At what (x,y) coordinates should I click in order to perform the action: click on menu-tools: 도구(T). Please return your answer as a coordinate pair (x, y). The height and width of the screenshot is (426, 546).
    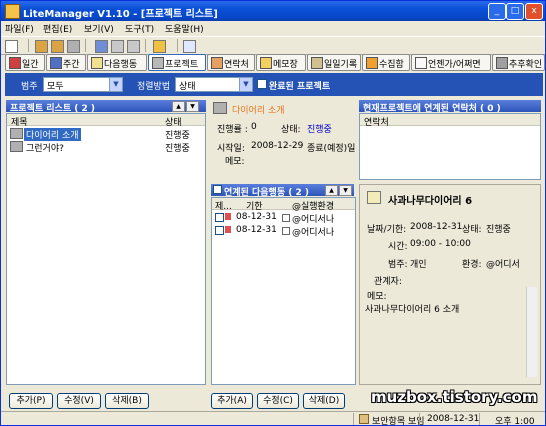
    Looking at the image, I should click on (139, 28).